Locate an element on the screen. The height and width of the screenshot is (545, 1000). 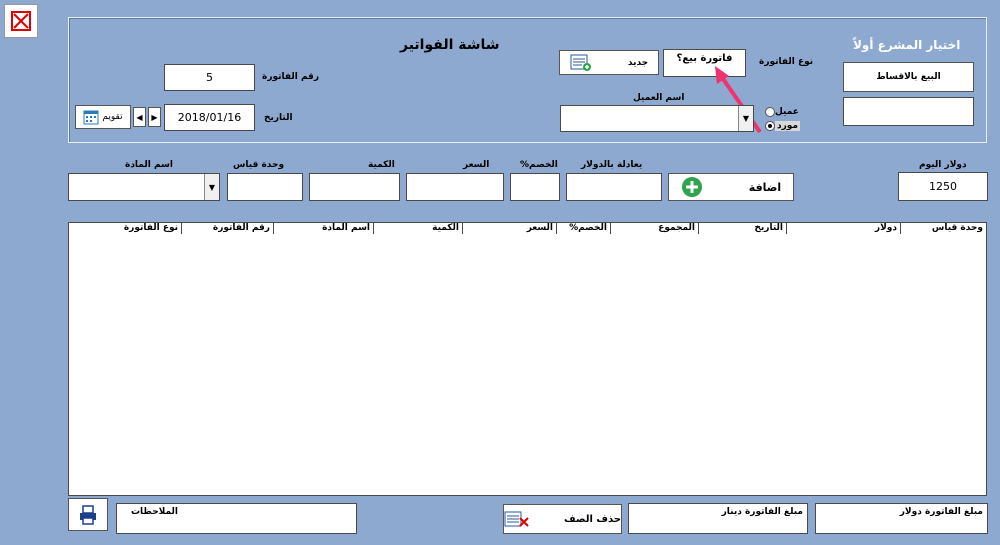
invoice-number-label: رقم الفاتورة is located at coordinates (291, 77).